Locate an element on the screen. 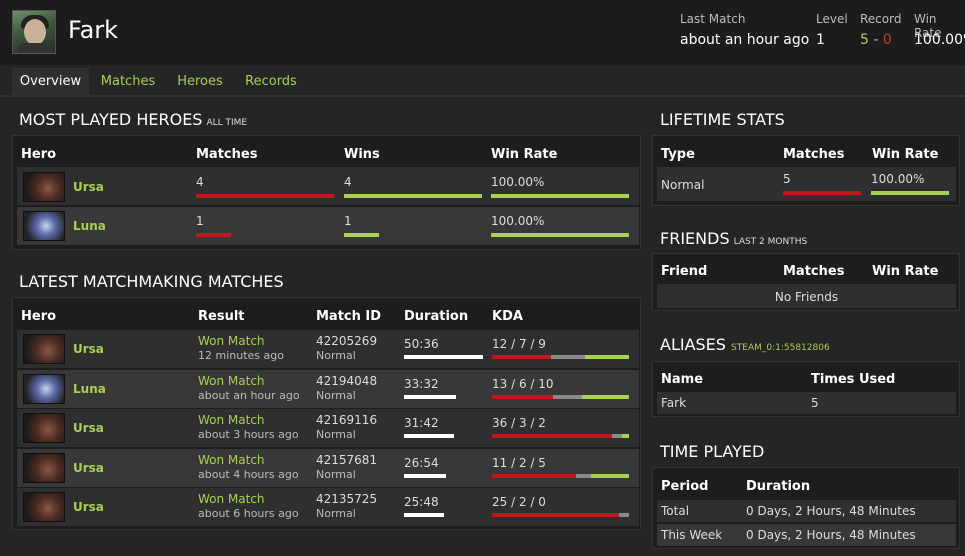 The width and height of the screenshot is (965, 556). match-duration: 26:54 is located at coordinates (421, 462).